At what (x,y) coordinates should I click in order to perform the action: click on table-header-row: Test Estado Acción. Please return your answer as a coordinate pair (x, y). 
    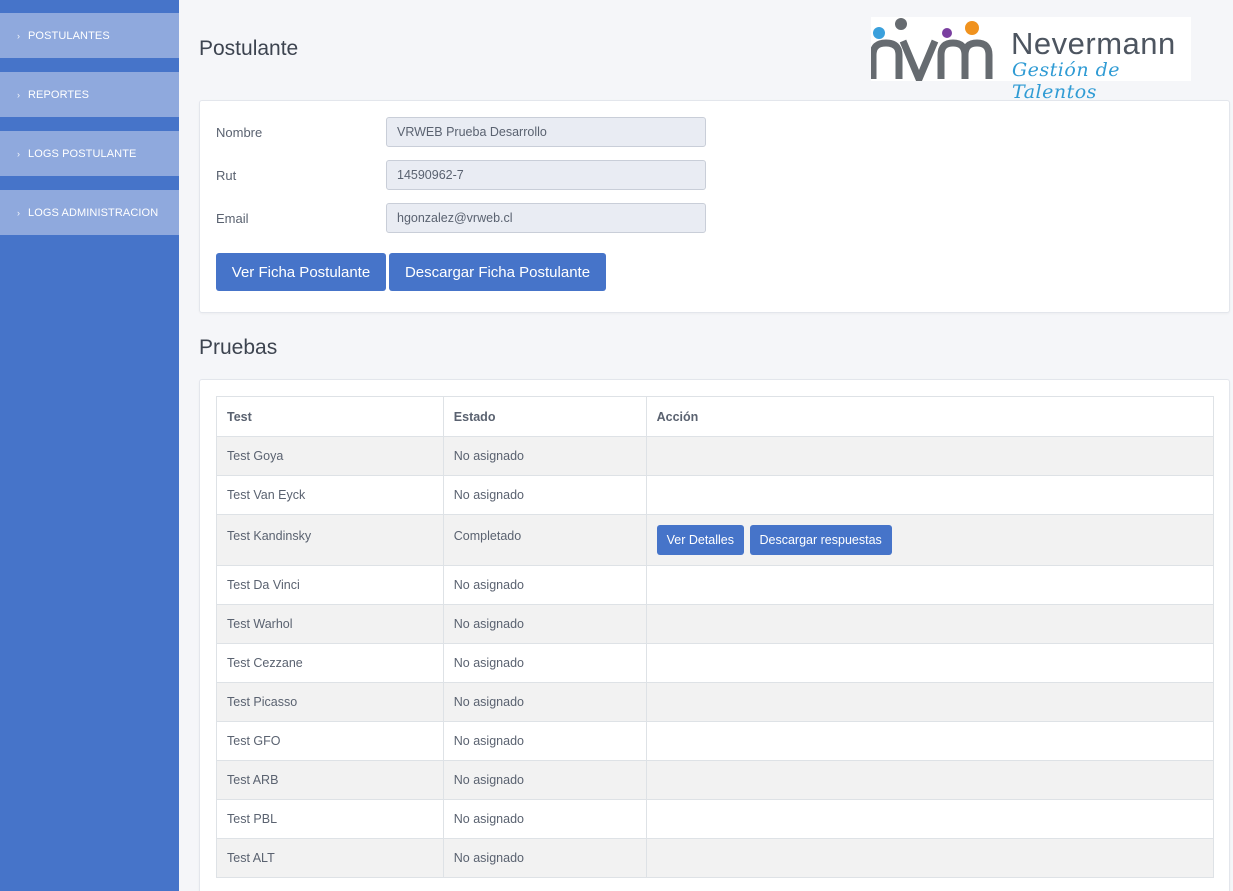
    Looking at the image, I should click on (715, 416).